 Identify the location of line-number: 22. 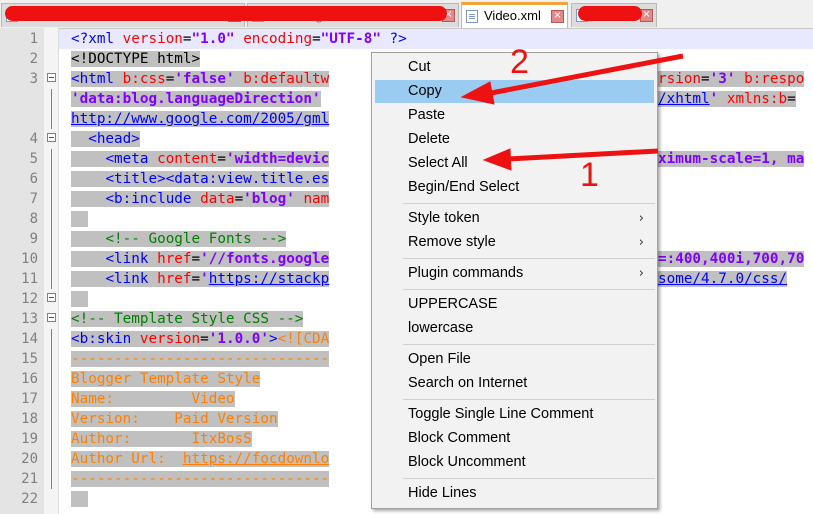
(29, 499).